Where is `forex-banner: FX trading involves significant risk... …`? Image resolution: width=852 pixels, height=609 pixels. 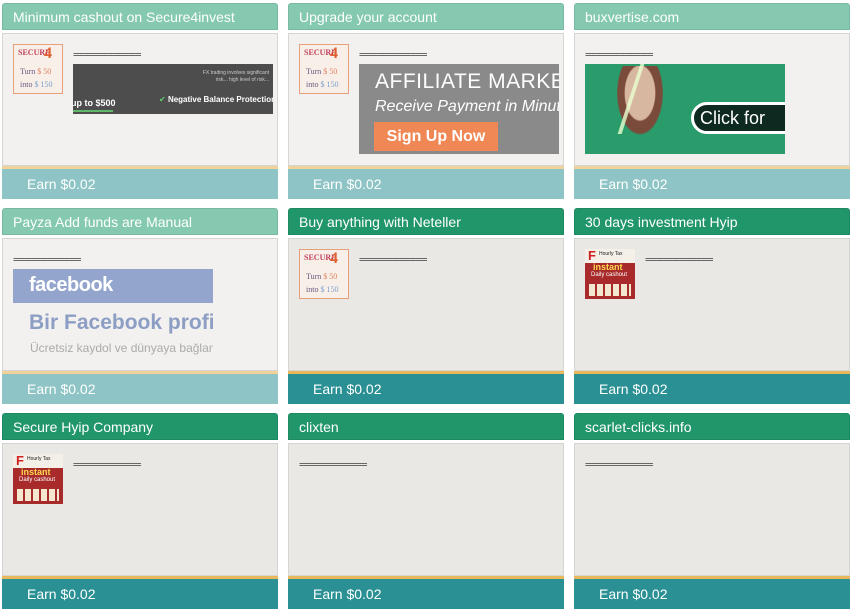
forex-banner: FX trading involves significant risk... … is located at coordinates (173, 89).